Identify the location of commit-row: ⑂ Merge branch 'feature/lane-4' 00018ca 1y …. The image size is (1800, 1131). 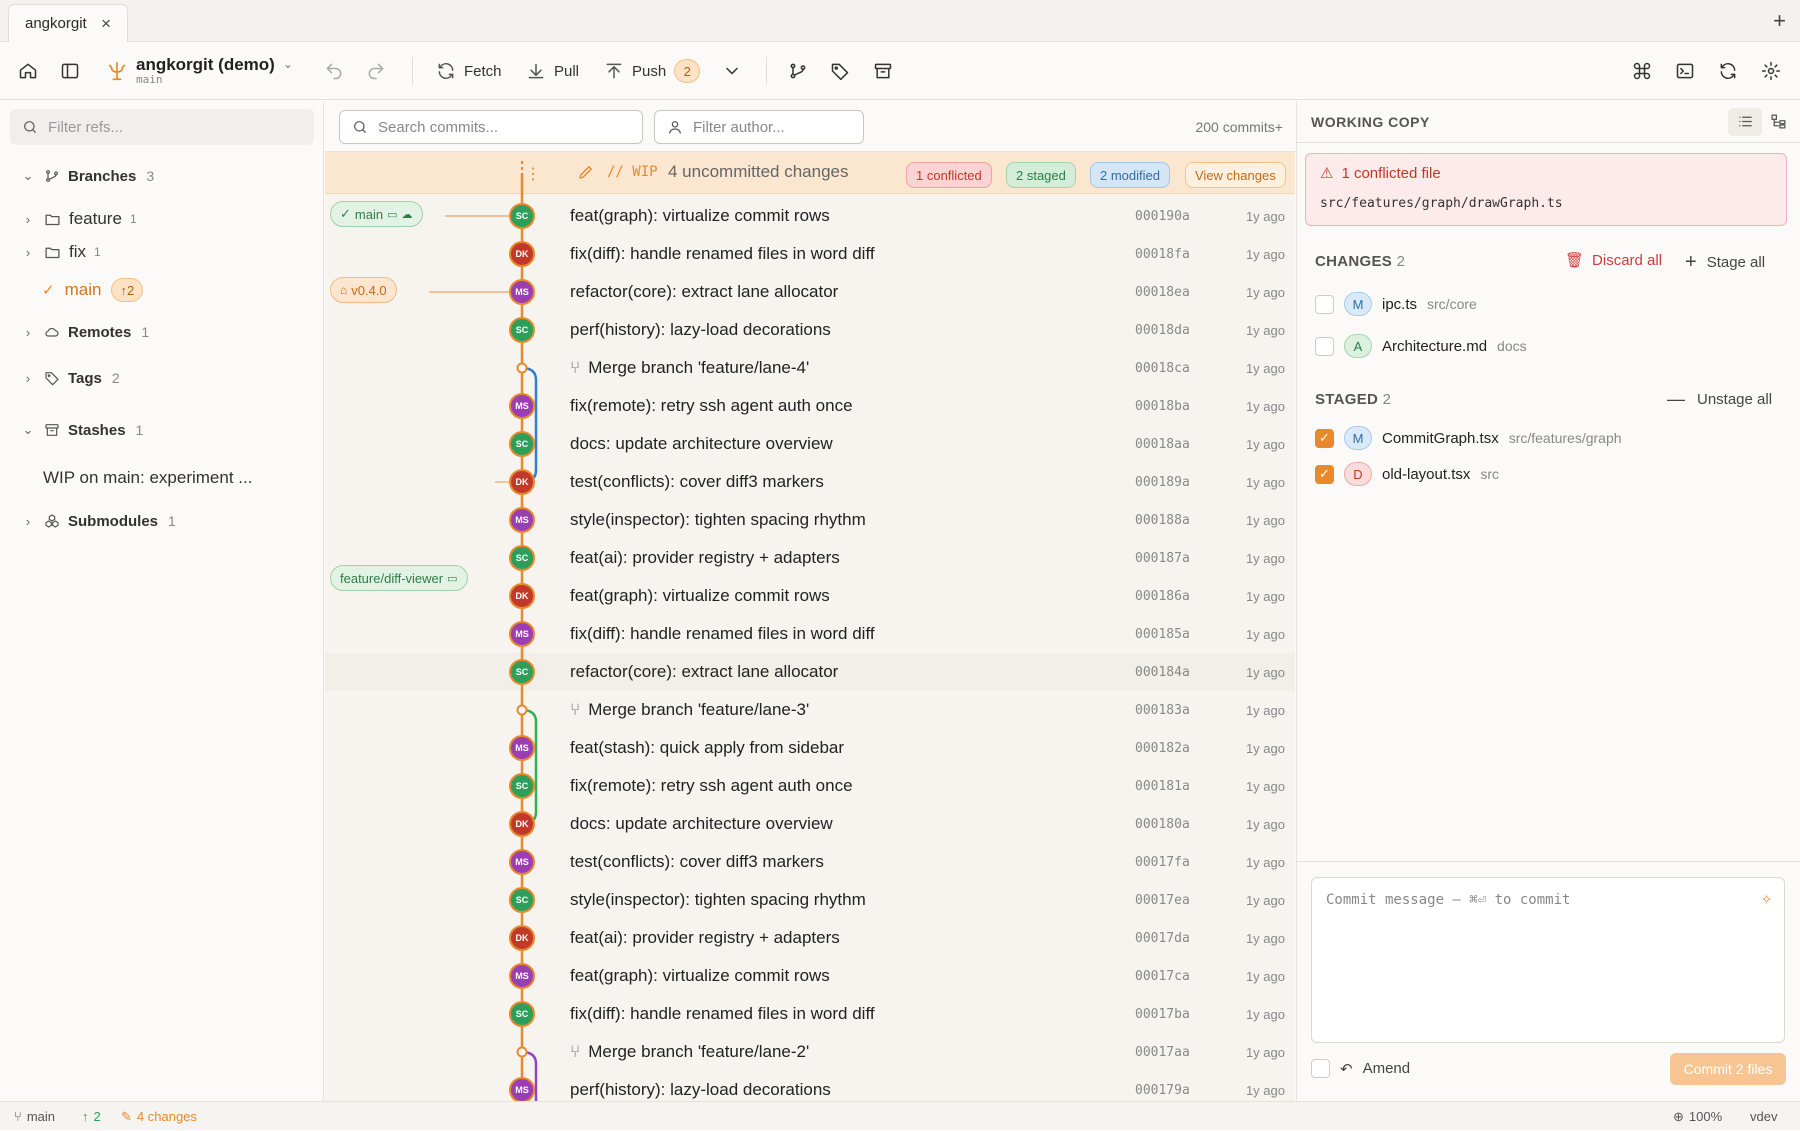
(810, 368).